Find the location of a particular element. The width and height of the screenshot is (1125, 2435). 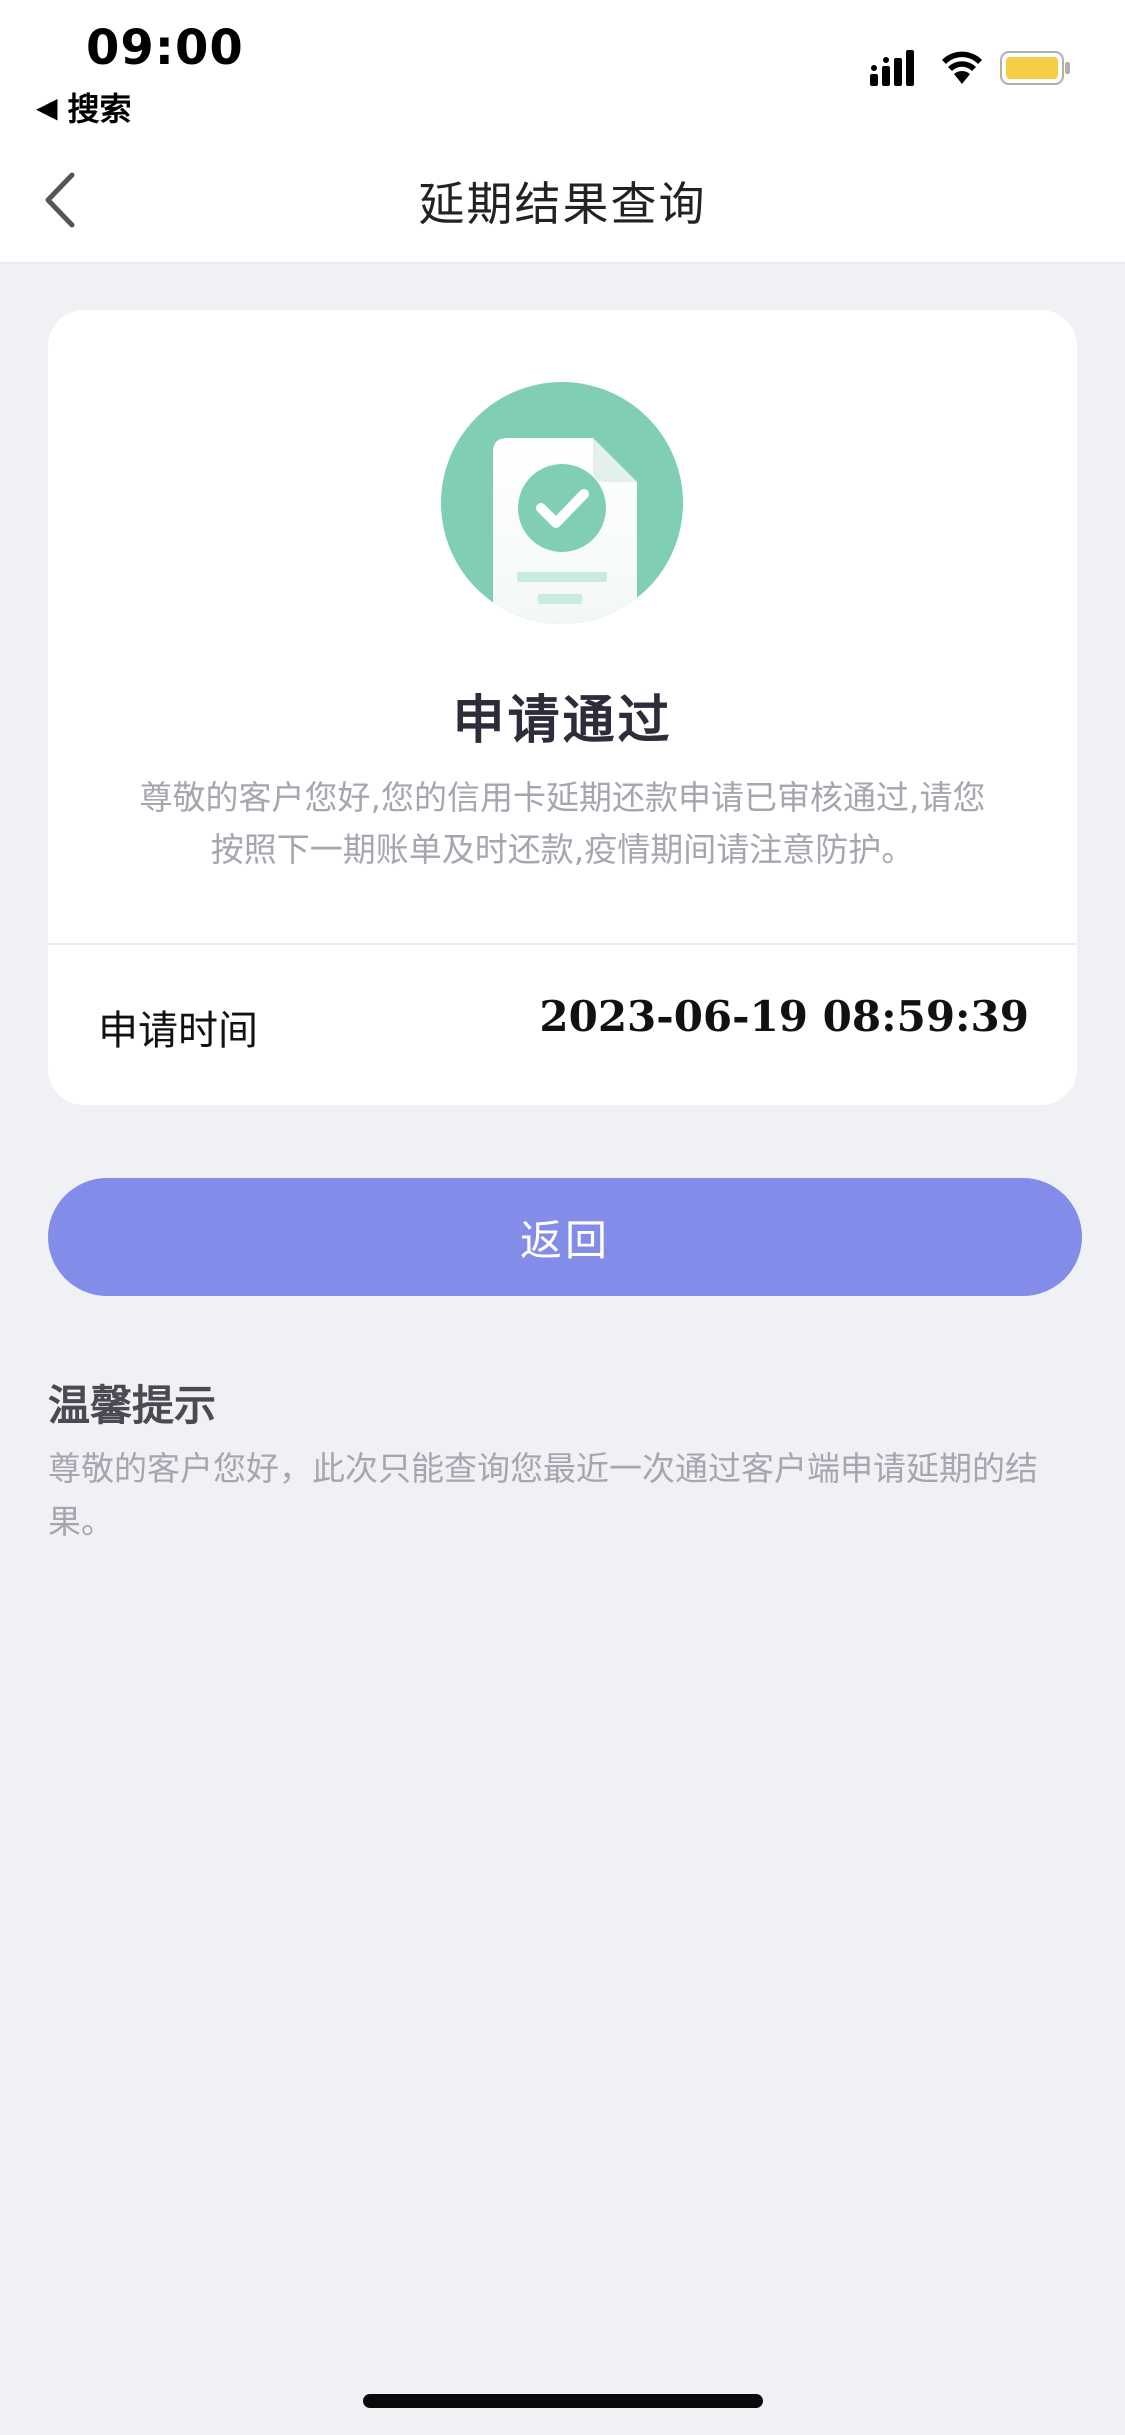

document-check-icon is located at coordinates (562, 503).